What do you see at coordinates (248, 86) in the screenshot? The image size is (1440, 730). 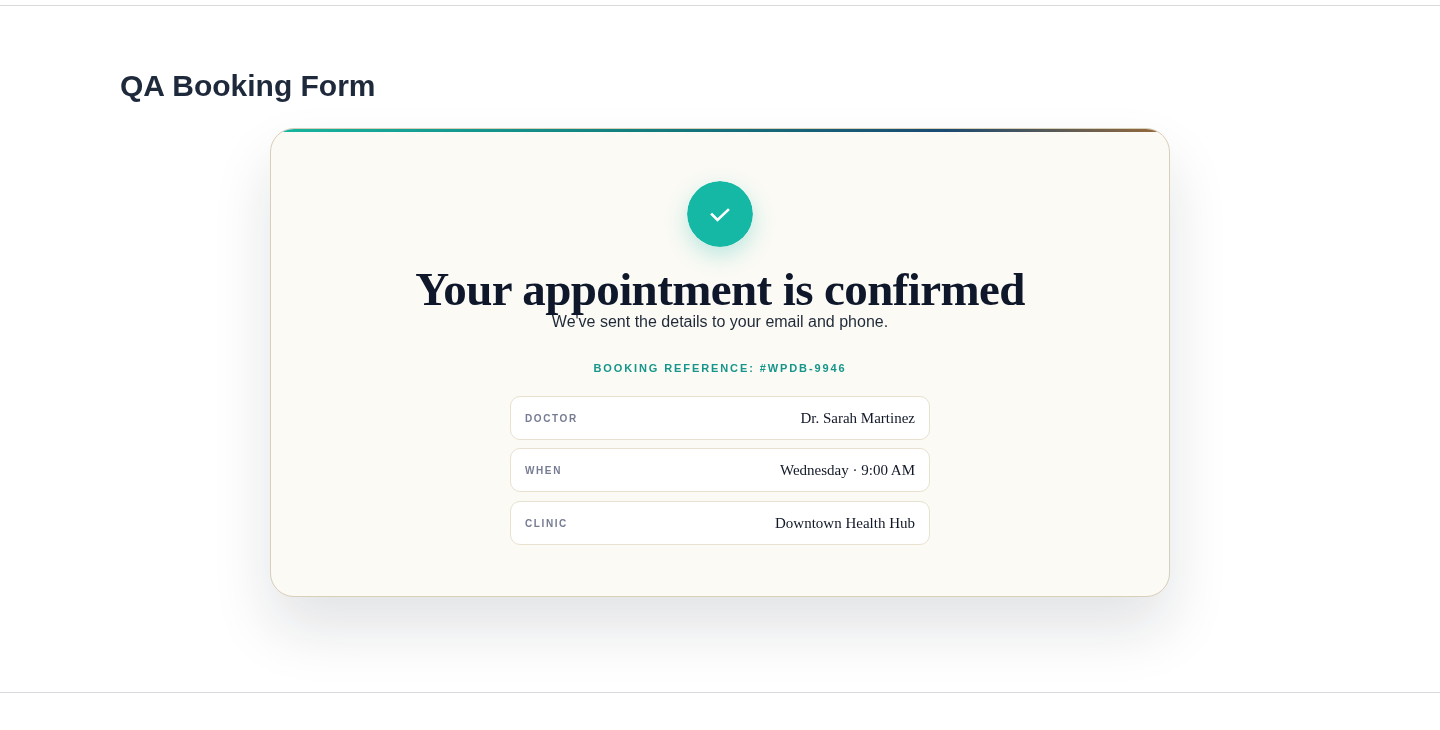 I see `page-title: QA Booking Form` at bounding box center [248, 86].